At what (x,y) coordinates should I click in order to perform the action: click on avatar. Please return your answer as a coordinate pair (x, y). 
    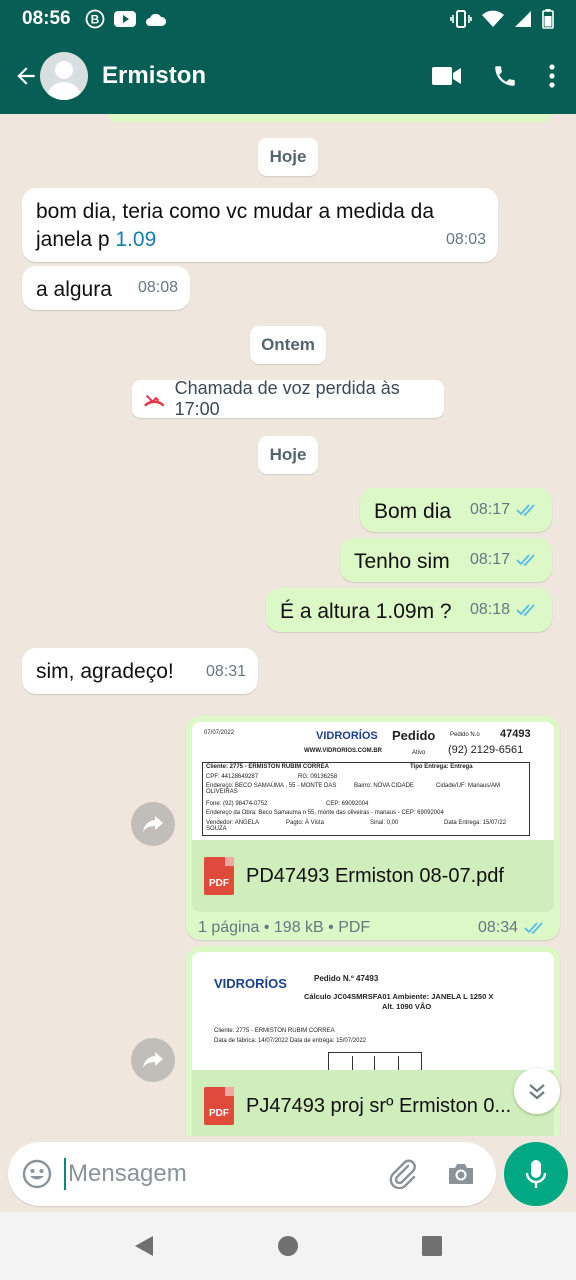
    Looking at the image, I should click on (64, 76).